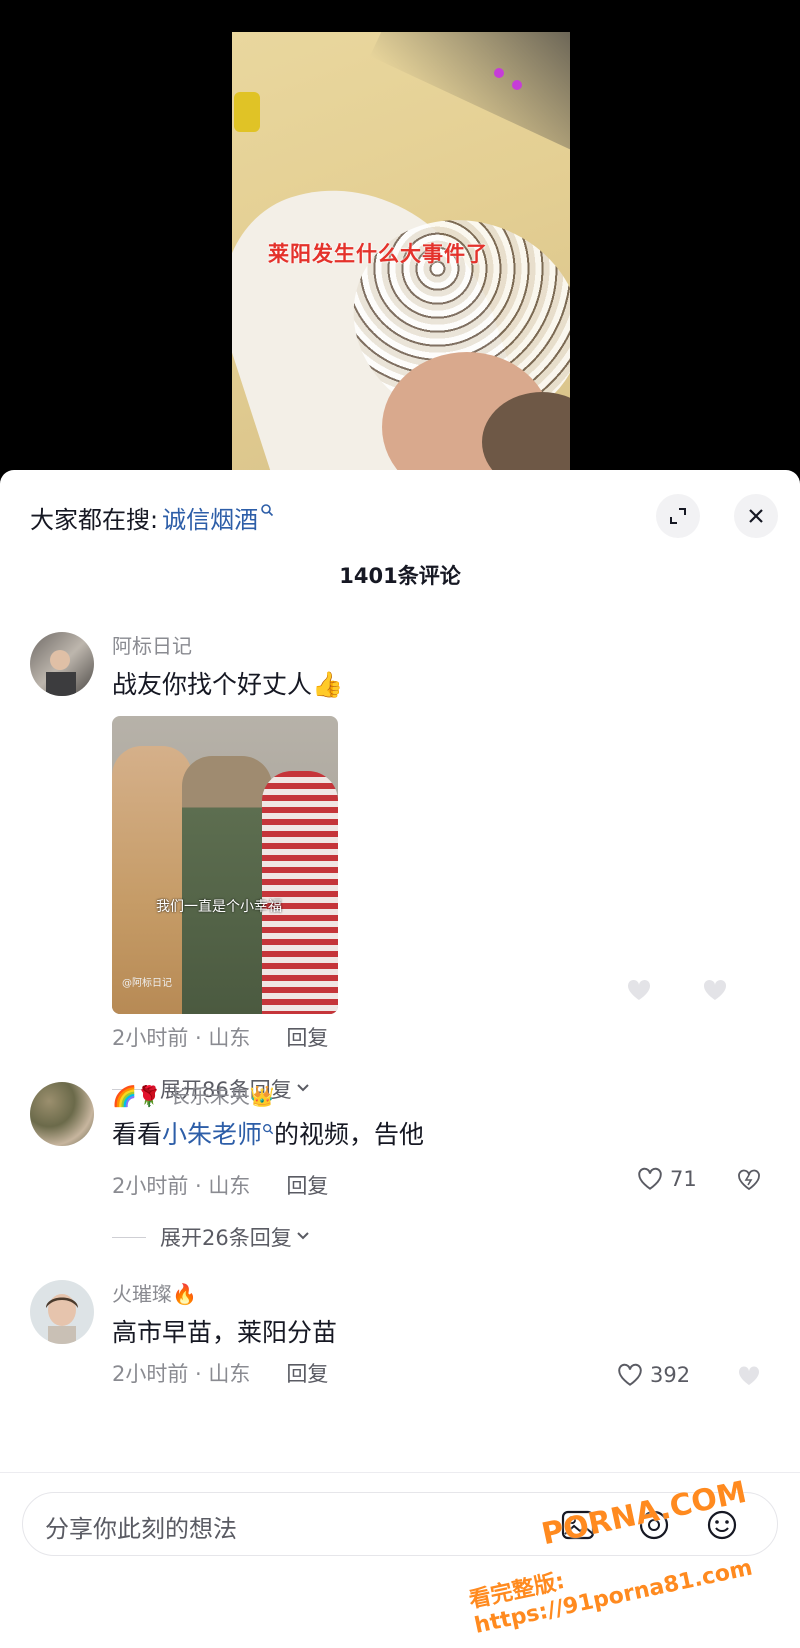 This screenshot has height=1648, width=800. I want to click on expand-button, so click(678, 516).